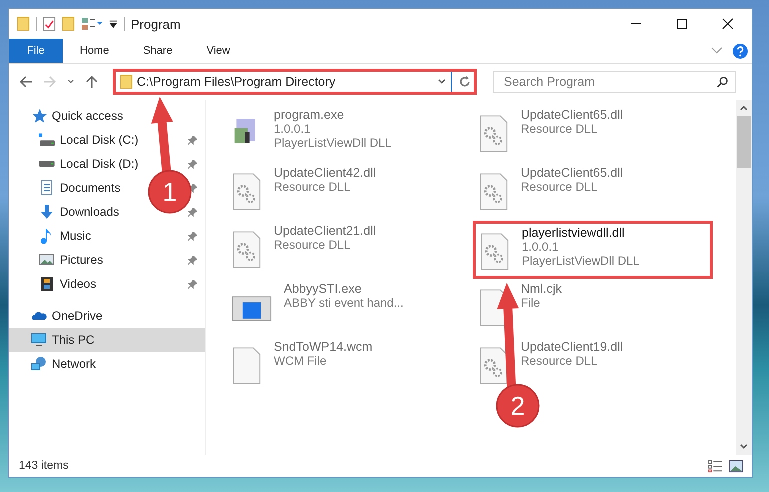  Describe the element at coordinates (47, 212) in the screenshot. I see `download-arrow-icon` at that location.